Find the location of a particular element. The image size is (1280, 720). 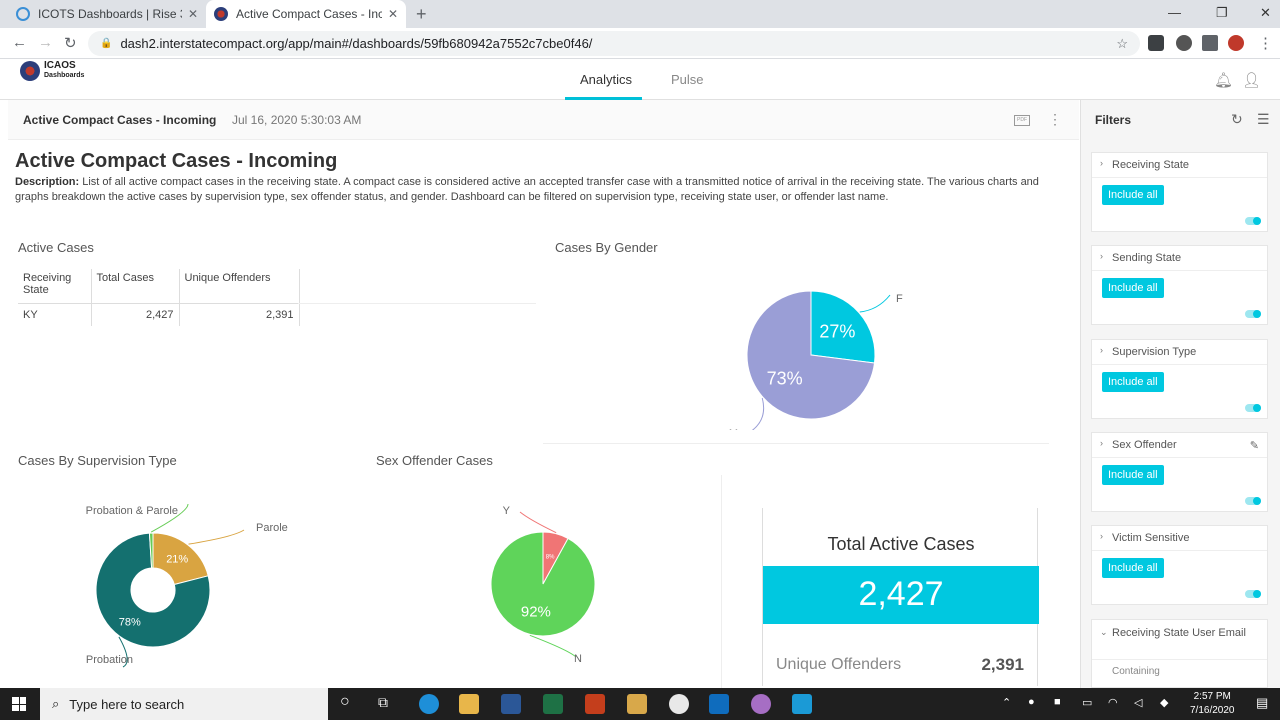

powerpoint-icon is located at coordinates (595, 704).